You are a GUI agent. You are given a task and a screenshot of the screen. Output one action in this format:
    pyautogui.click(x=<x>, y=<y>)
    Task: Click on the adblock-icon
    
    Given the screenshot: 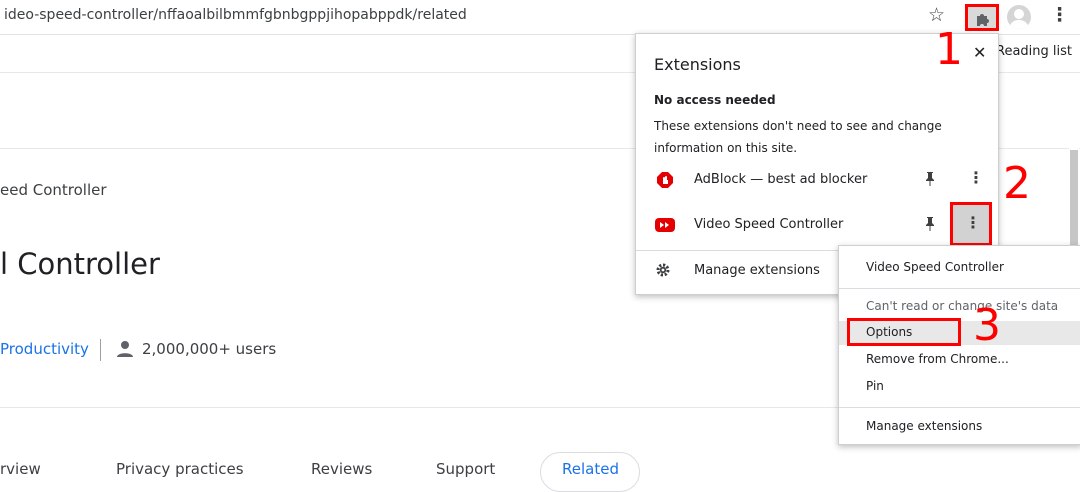 What is the action you would take?
    pyautogui.click(x=665, y=180)
    